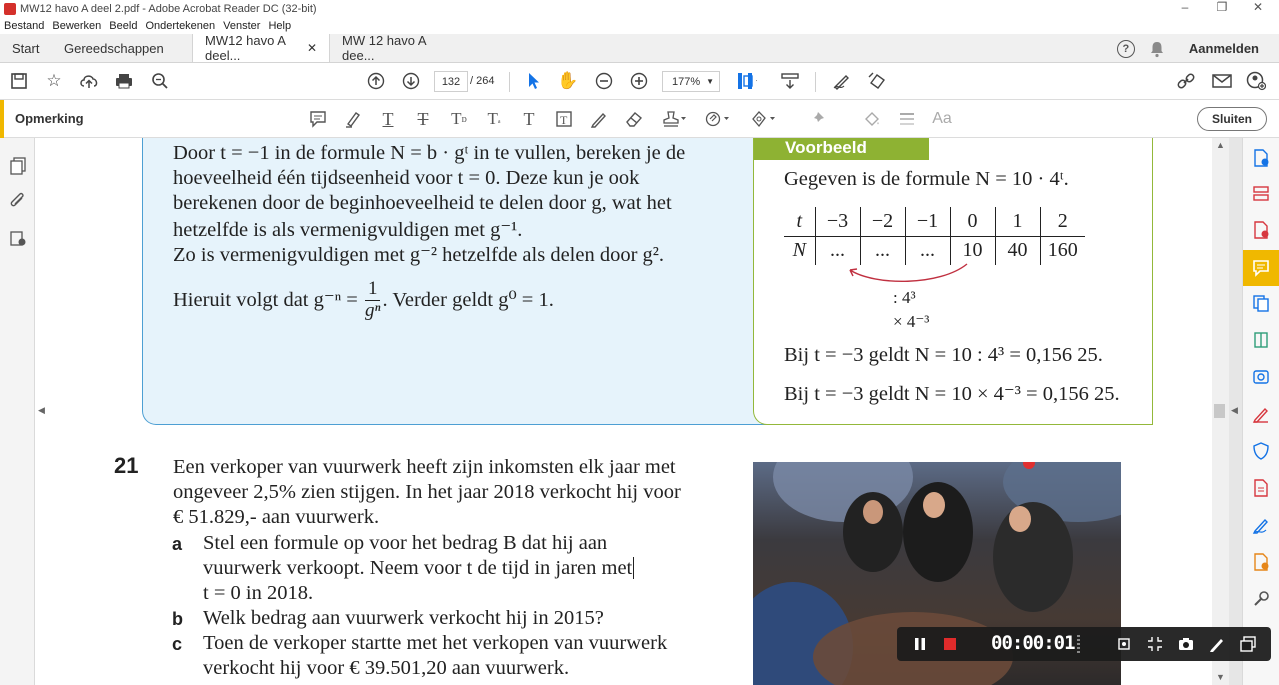 The image size is (1279, 685). What do you see at coordinates (160, 81) in the screenshot?
I see `zoom-search-icon` at bounding box center [160, 81].